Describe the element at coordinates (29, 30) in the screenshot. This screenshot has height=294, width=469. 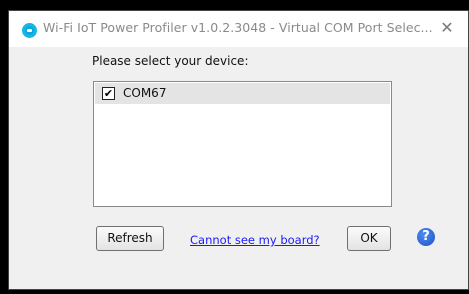
I see `app-icon` at that location.